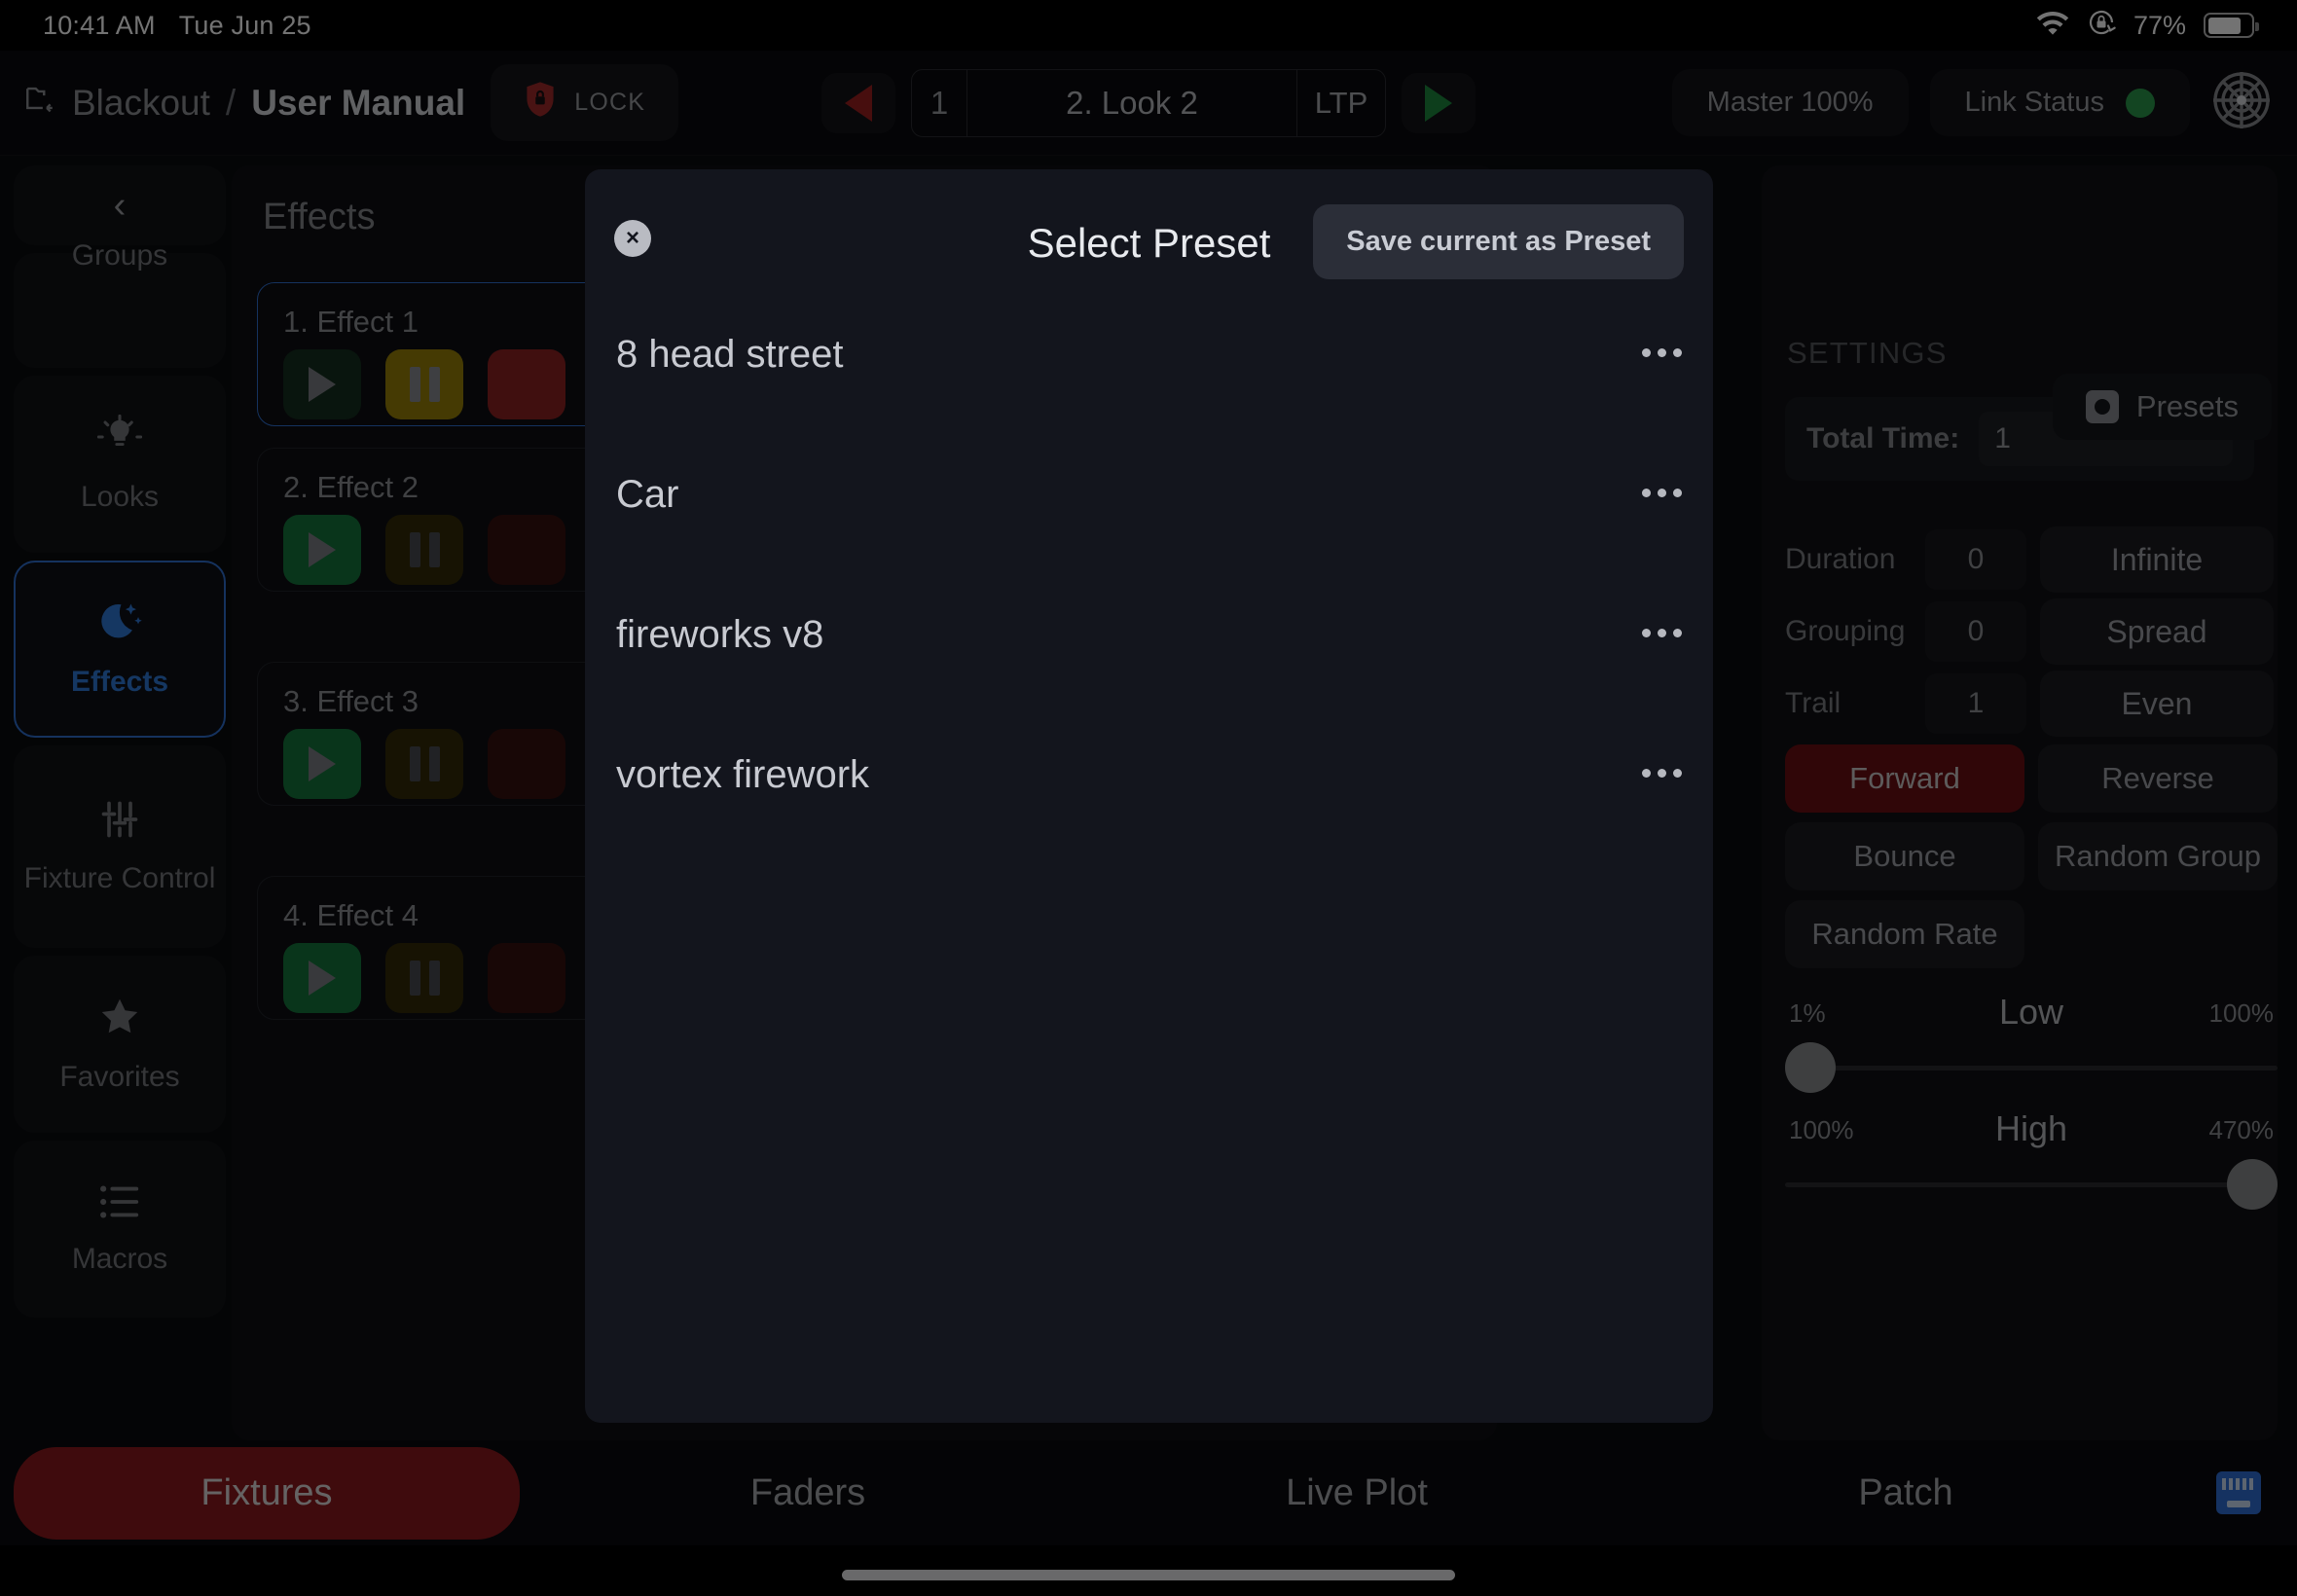 This screenshot has height=1596, width=2297. I want to click on preset-list-item: Car, so click(1149, 506).